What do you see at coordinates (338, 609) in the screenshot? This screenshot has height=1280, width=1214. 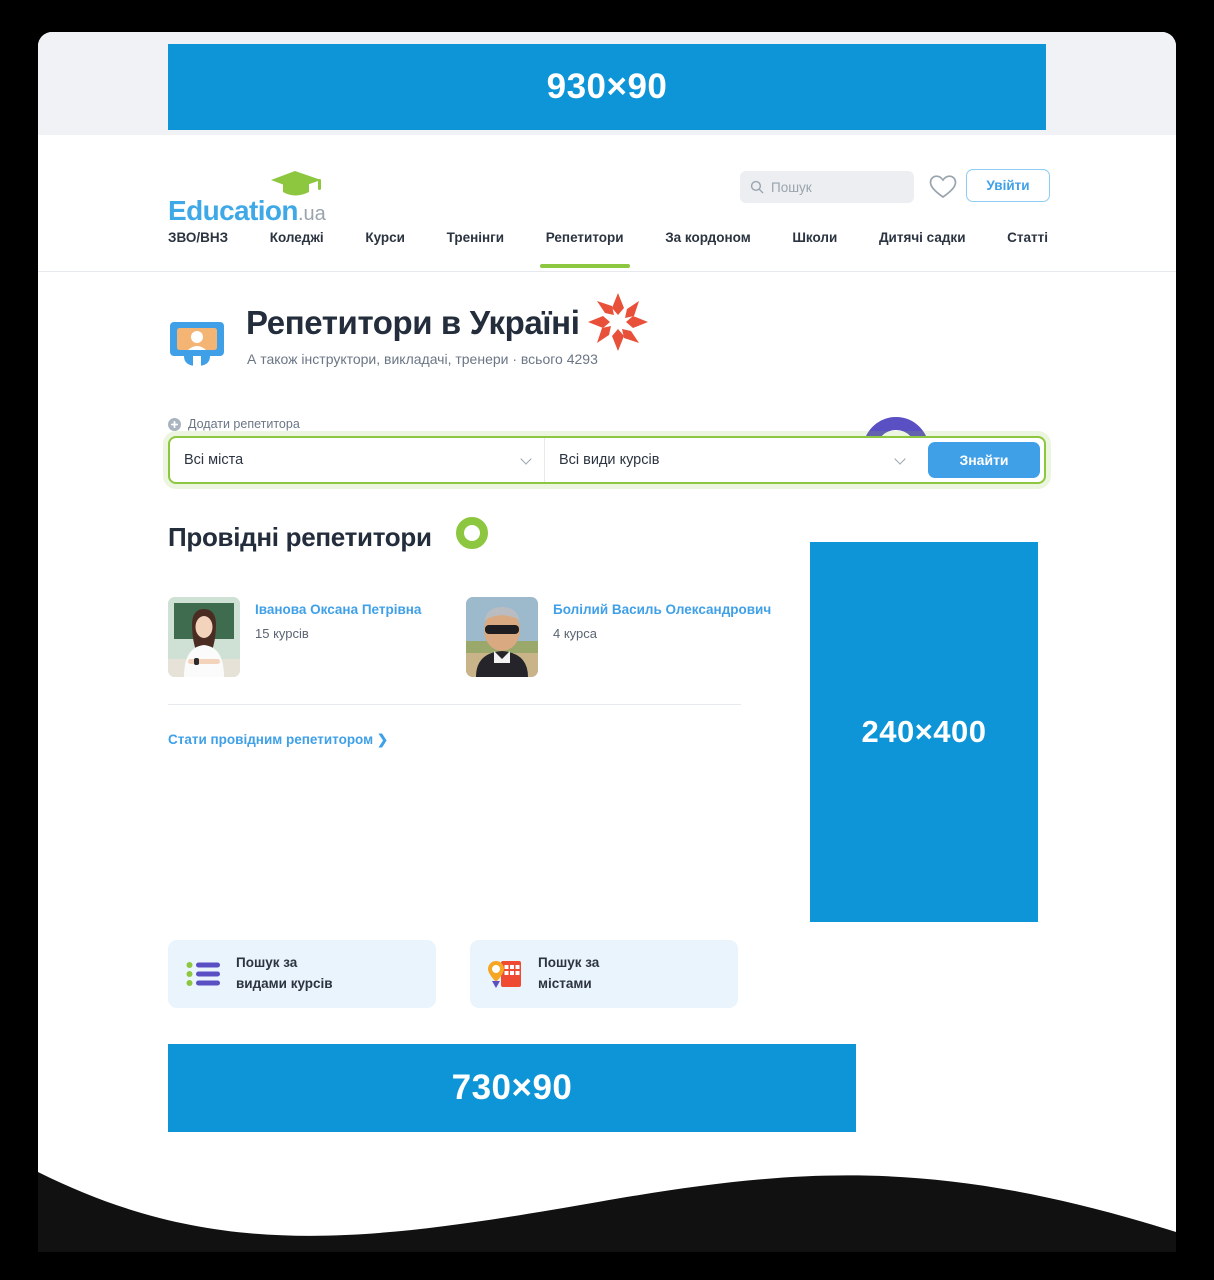 I see `tutor-name: Іванова Оксана Петрівна` at bounding box center [338, 609].